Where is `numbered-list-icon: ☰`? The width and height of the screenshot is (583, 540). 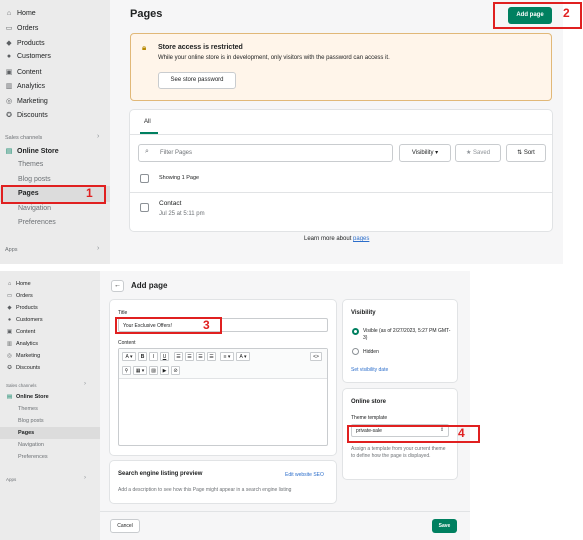 numbered-list-icon: ☰ is located at coordinates (189, 356).